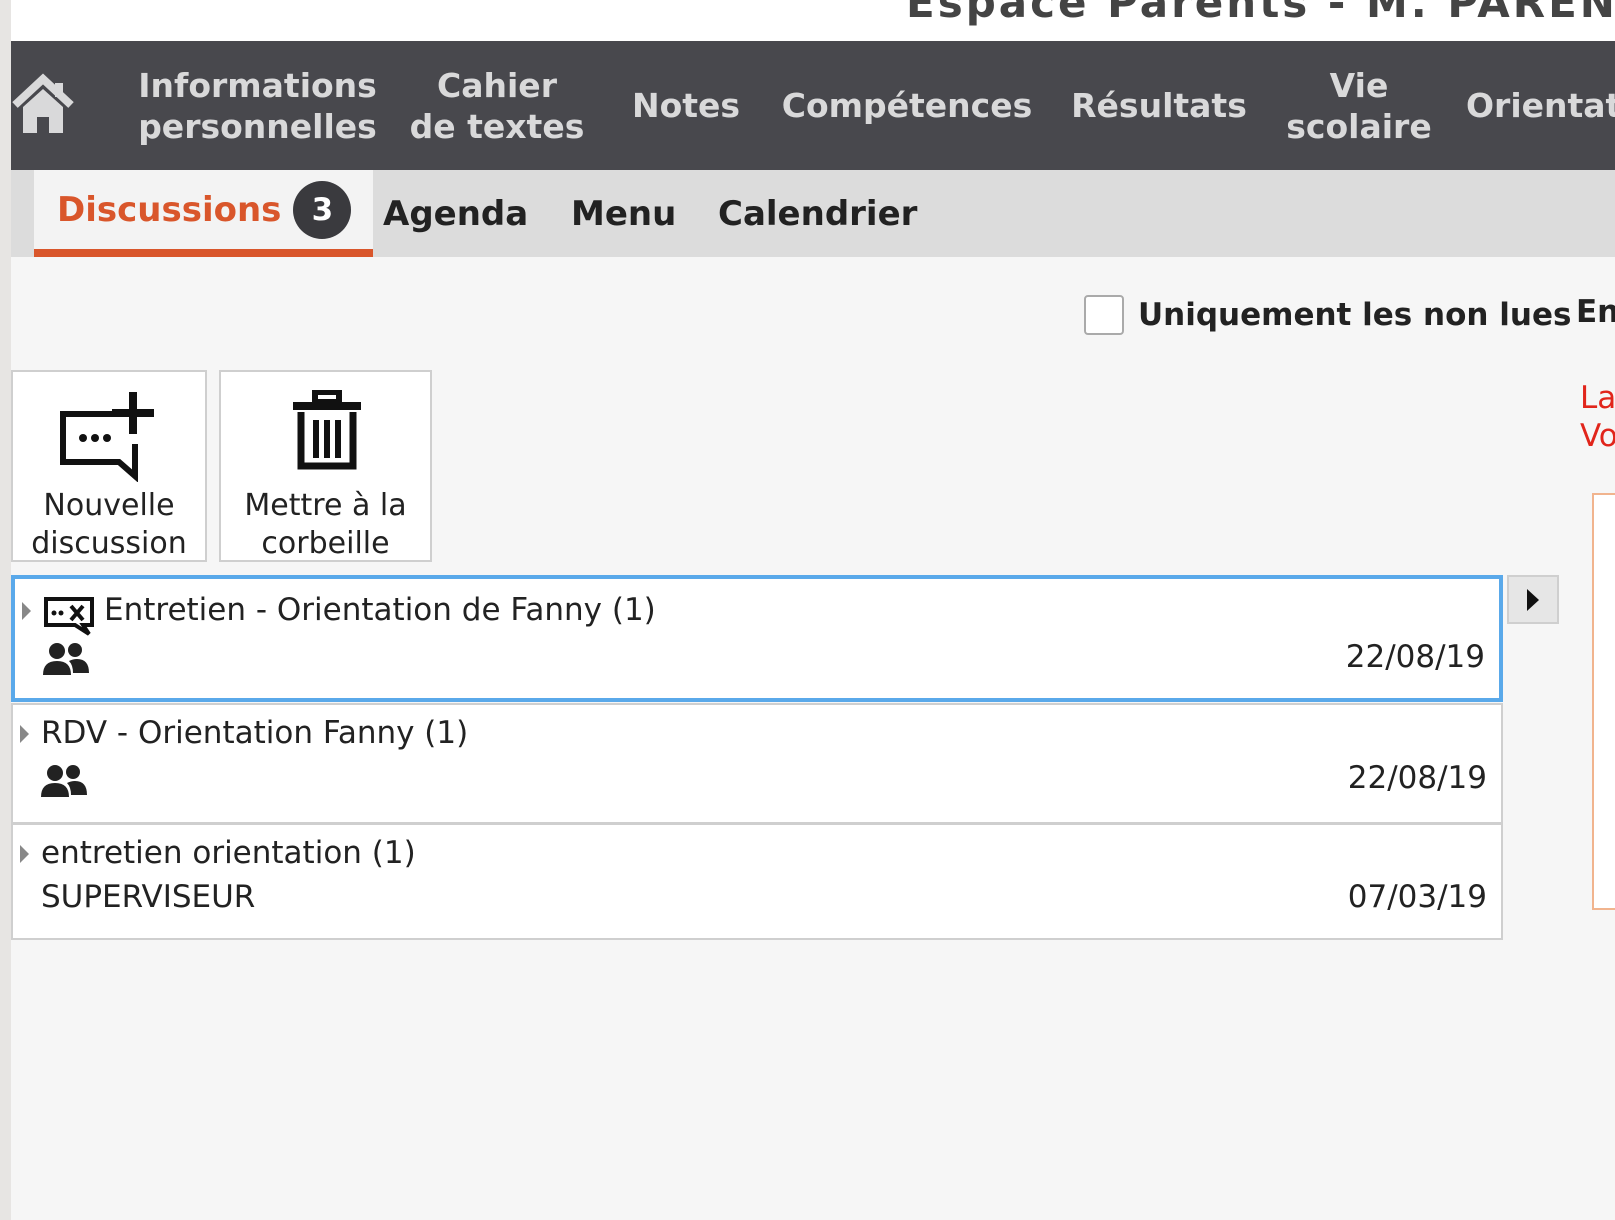 The image size is (1615, 1220). I want to click on nav-label: Cahier, so click(497, 85).